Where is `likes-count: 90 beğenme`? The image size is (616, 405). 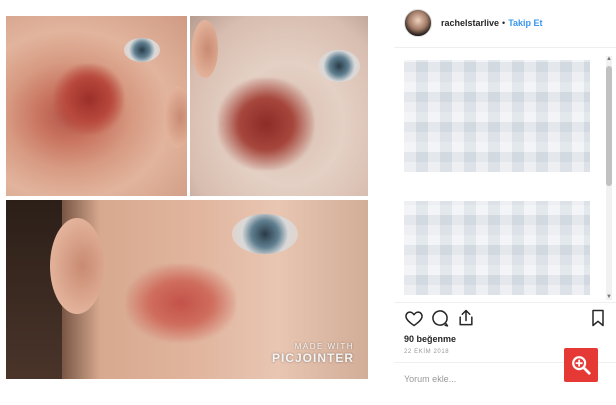 likes-count: 90 beğenme is located at coordinates (430, 339).